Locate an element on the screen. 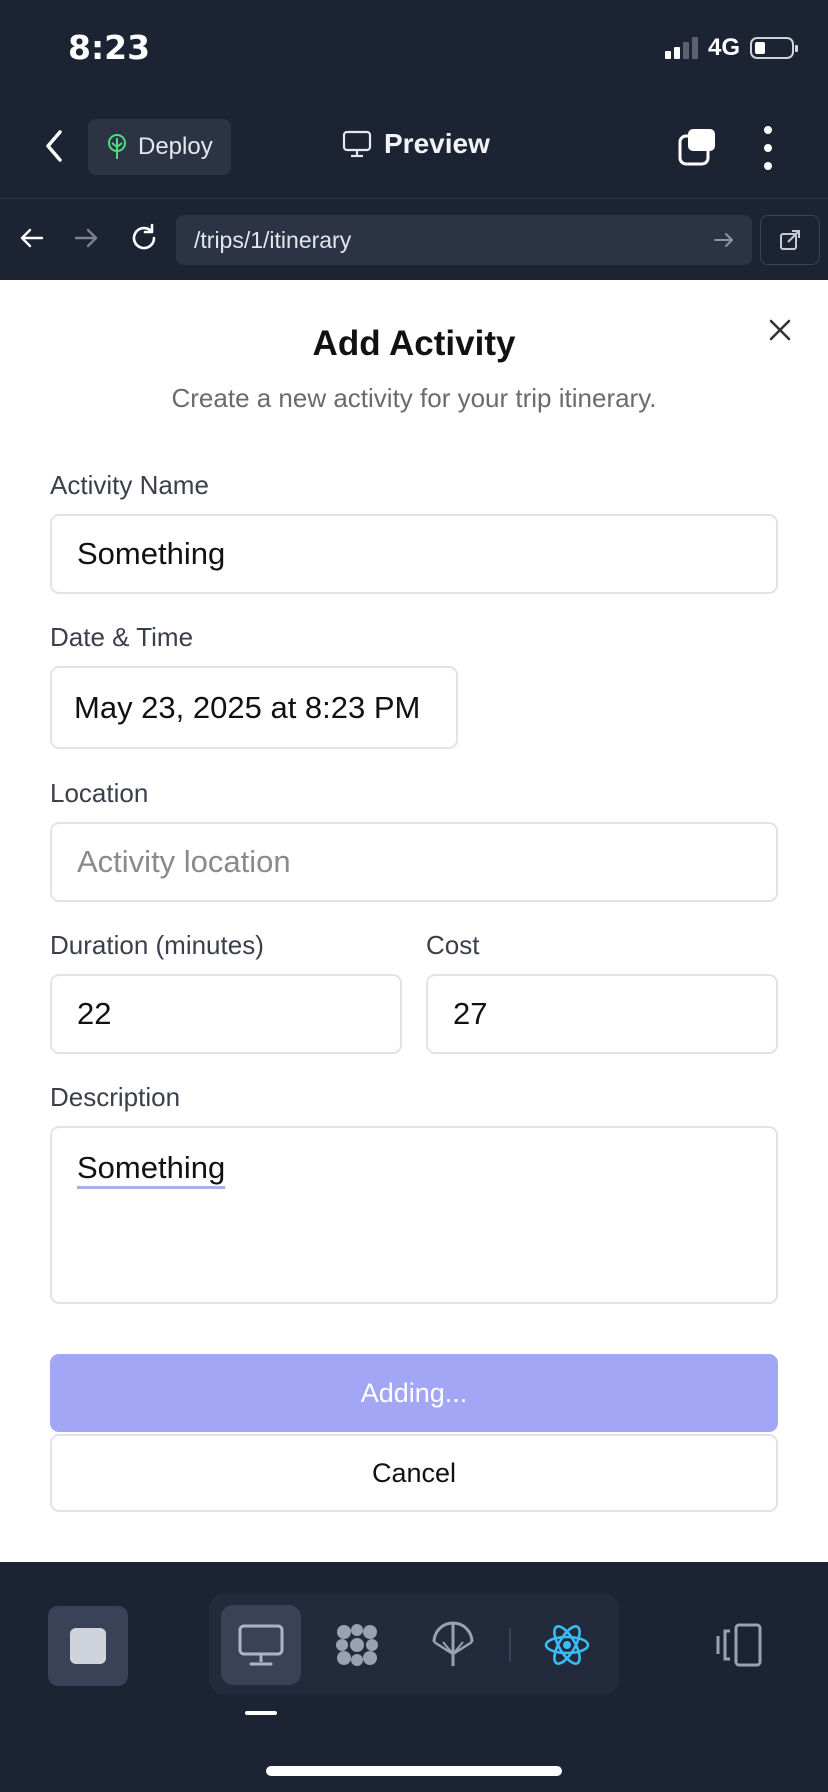 This screenshot has height=1792, width=828. nav-forward-icon is located at coordinates (86, 238).